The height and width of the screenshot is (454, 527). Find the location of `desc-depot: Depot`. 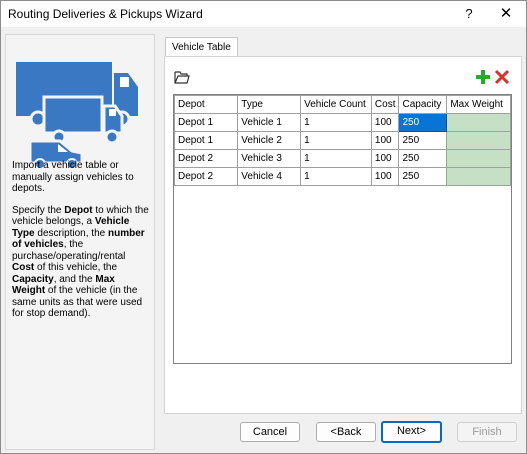

desc-depot: Depot is located at coordinates (78, 210).